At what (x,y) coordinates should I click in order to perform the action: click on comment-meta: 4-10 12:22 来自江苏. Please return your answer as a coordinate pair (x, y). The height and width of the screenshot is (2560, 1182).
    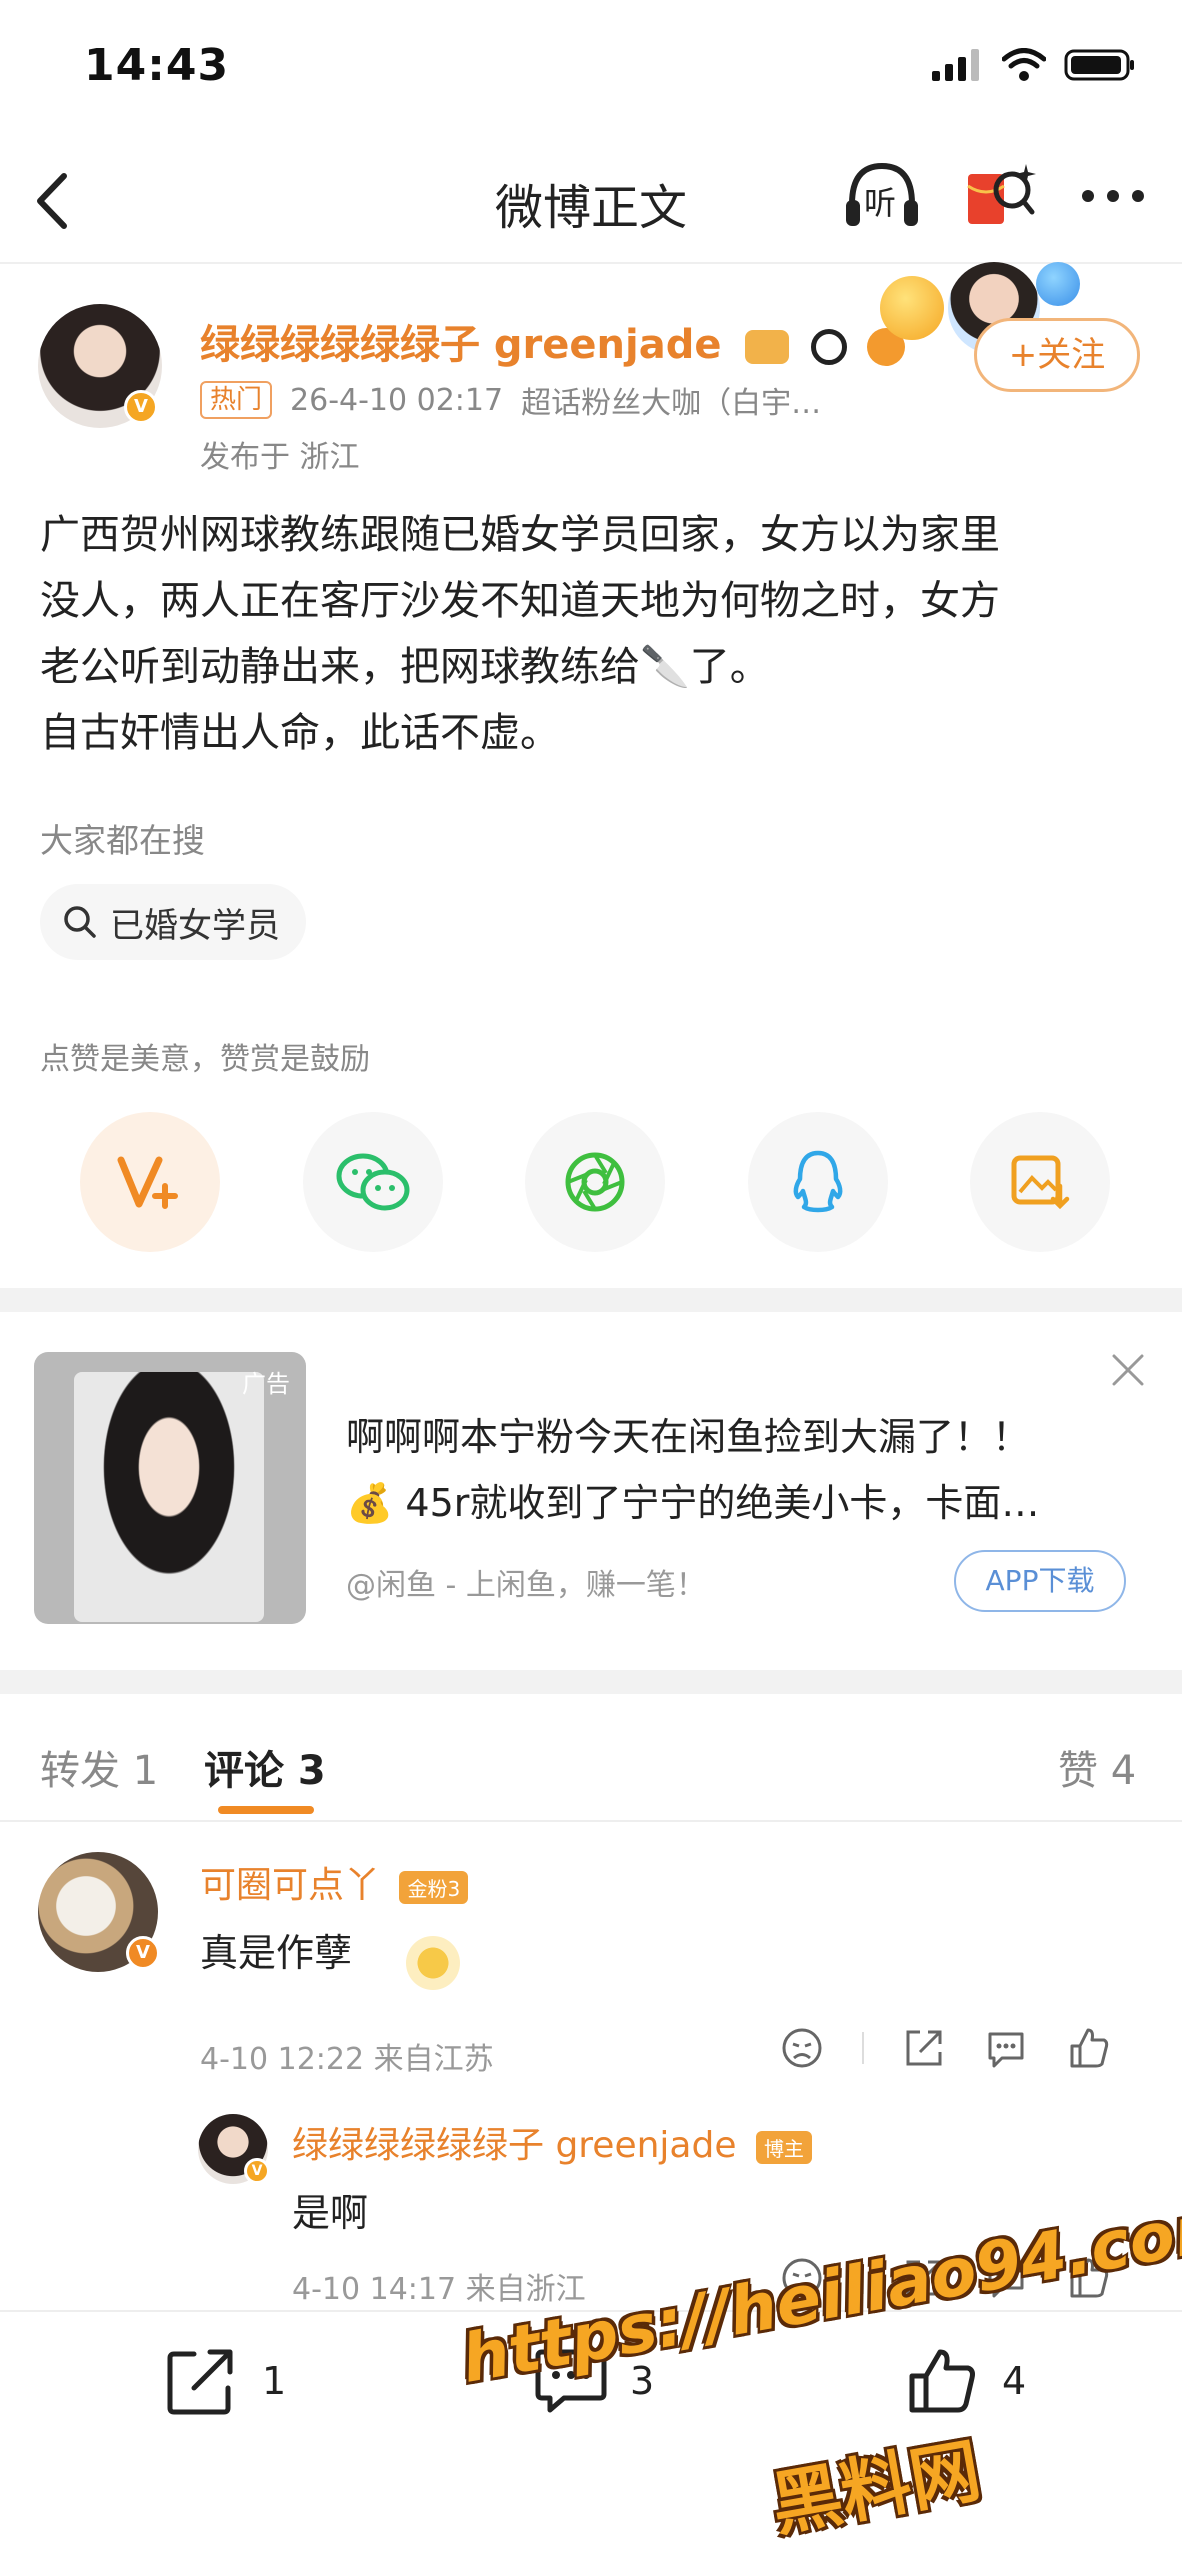
    Looking at the image, I should click on (347, 2059).